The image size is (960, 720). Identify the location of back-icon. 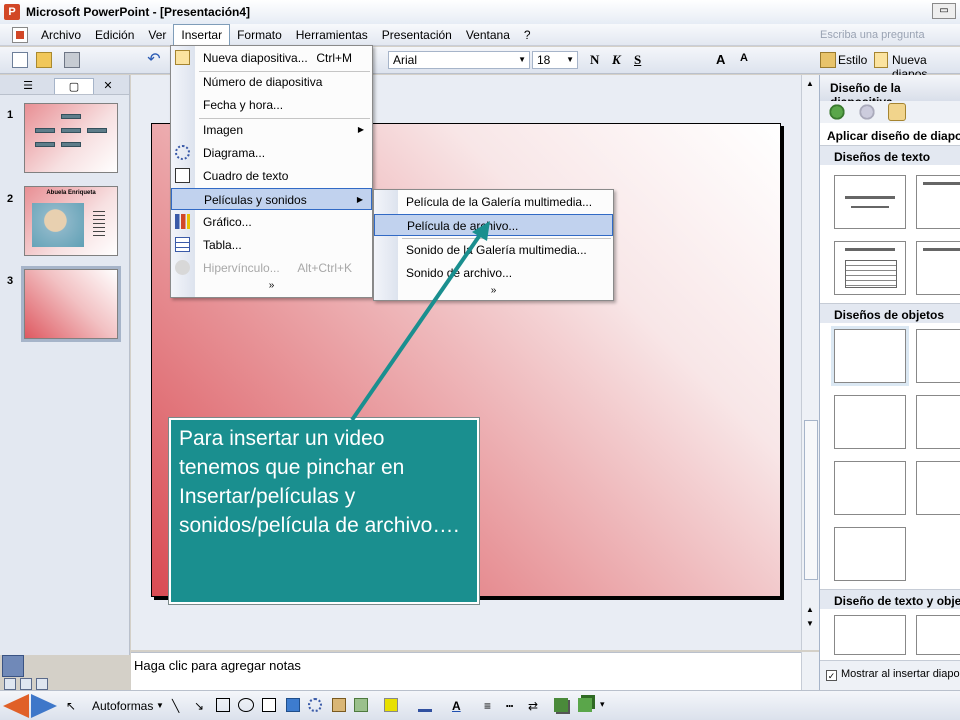
(837, 112).